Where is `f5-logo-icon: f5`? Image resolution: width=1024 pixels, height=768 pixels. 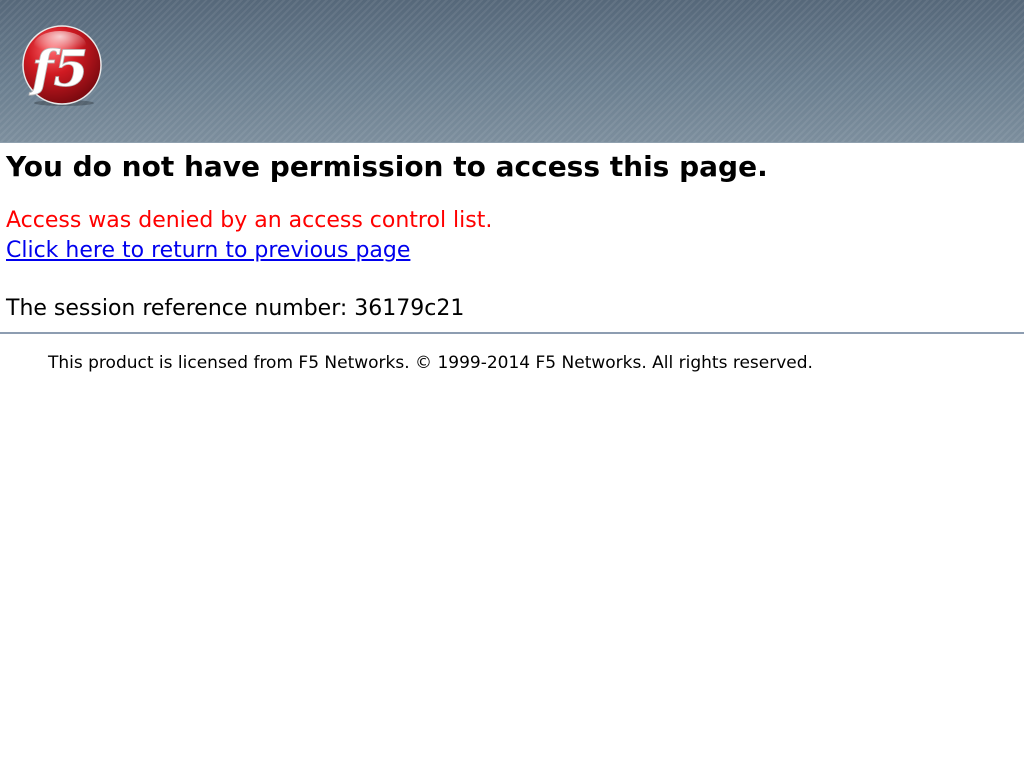 f5-logo-icon: f5 is located at coordinates (62, 65).